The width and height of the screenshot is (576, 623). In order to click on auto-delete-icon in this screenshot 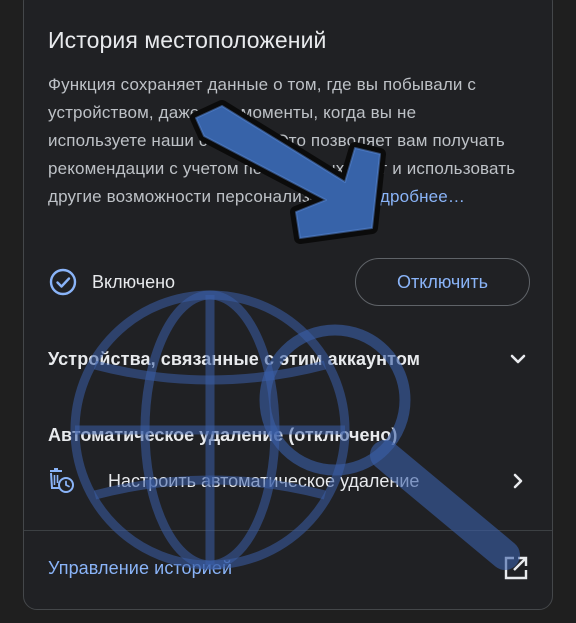, I will do `click(62, 481)`.